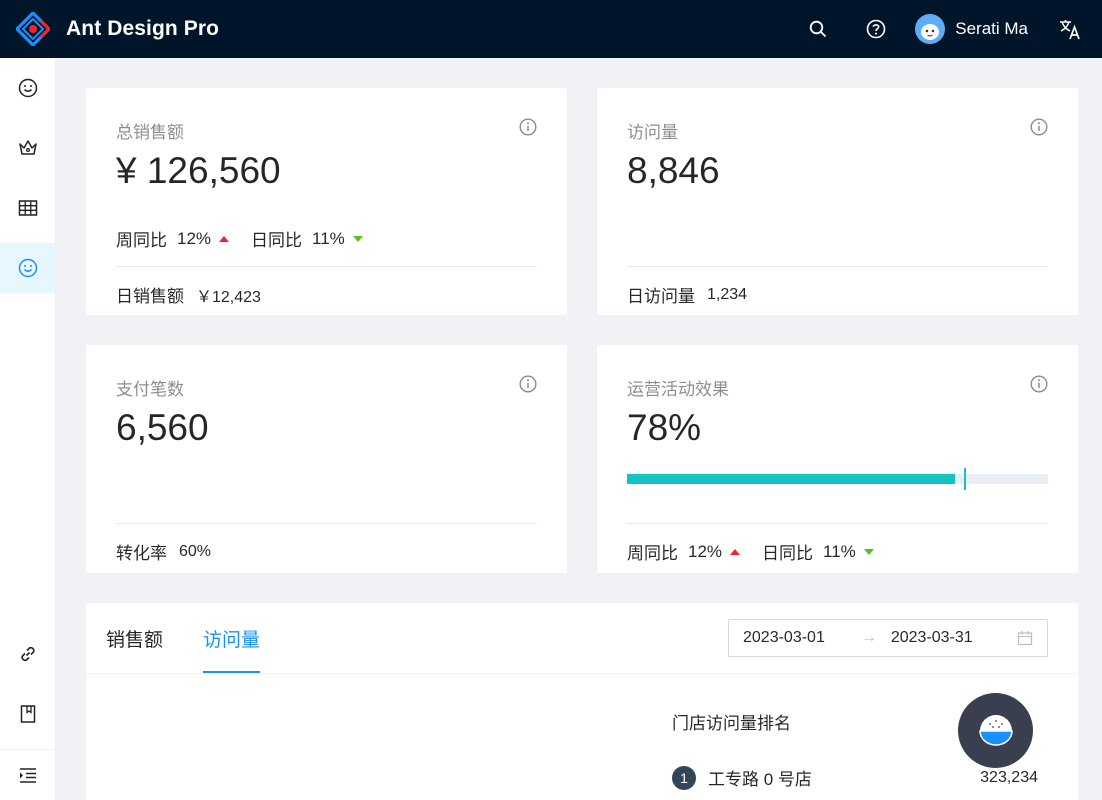 This screenshot has width=1102, height=800. I want to click on operations-value: 78%, so click(664, 427).